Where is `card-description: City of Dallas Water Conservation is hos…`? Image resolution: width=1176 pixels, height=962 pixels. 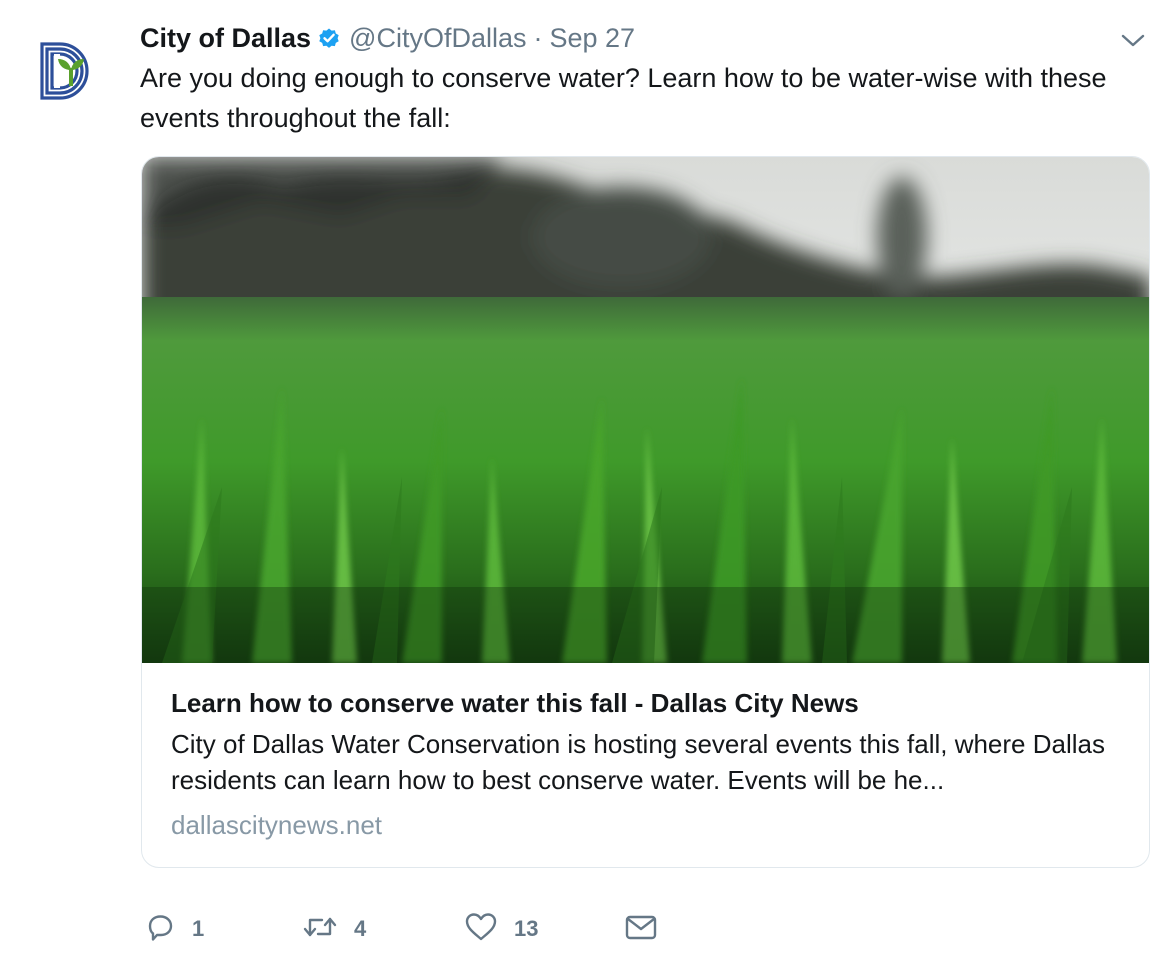 card-description: City of Dallas Water Conservation is hos… is located at coordinates (638, 762).